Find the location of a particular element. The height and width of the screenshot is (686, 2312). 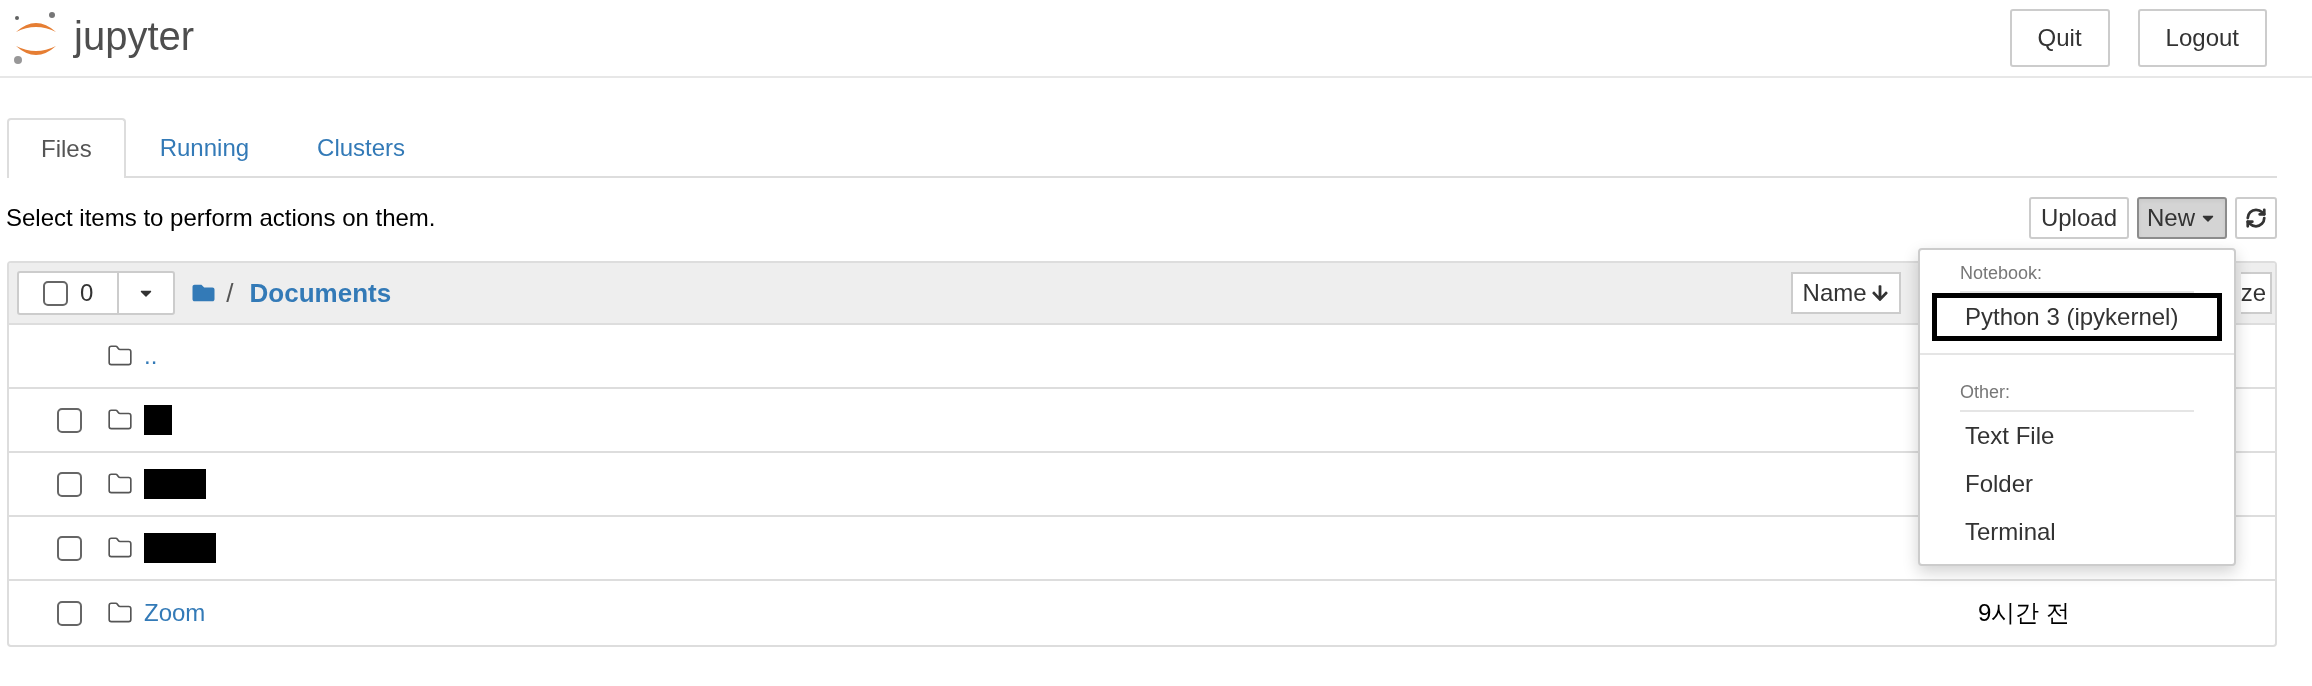

refresh-icon is located at coordinates (2256, 218).